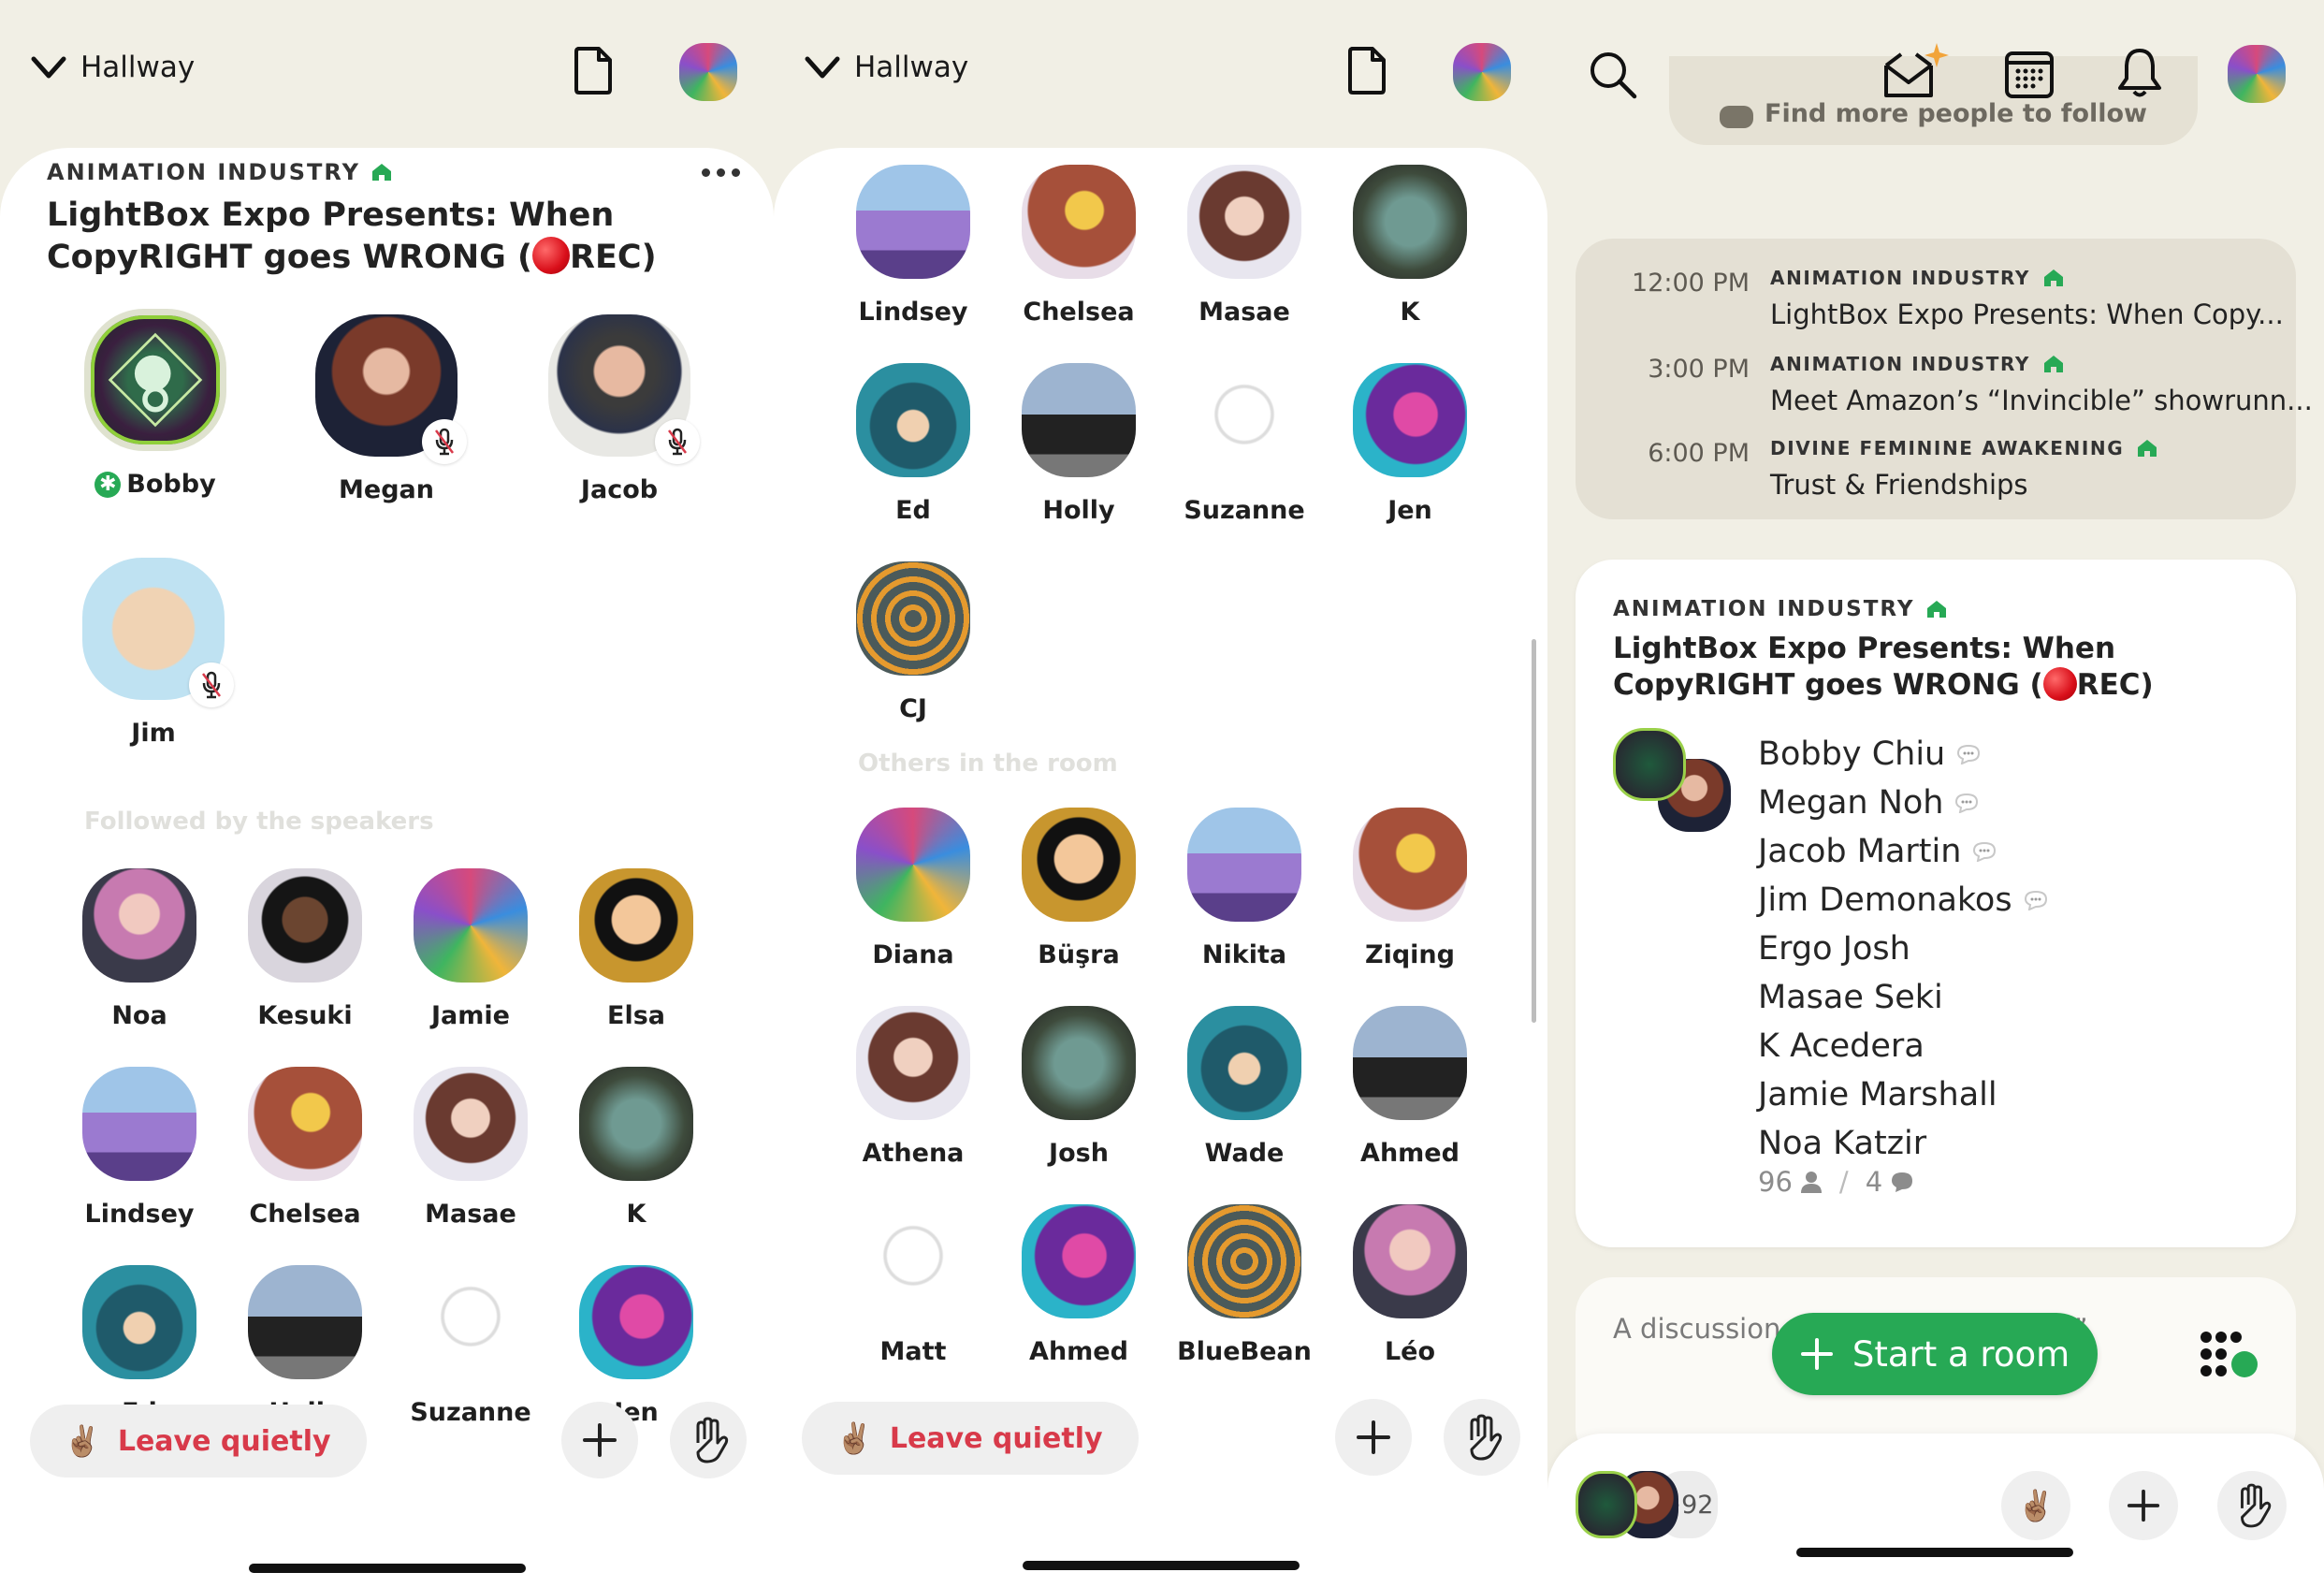 The width and height of the screenshot is (2324, 1587). Describe the element at coordinates (2230, 1357) in the screenshot. I see `backchannel-icon` at that location.